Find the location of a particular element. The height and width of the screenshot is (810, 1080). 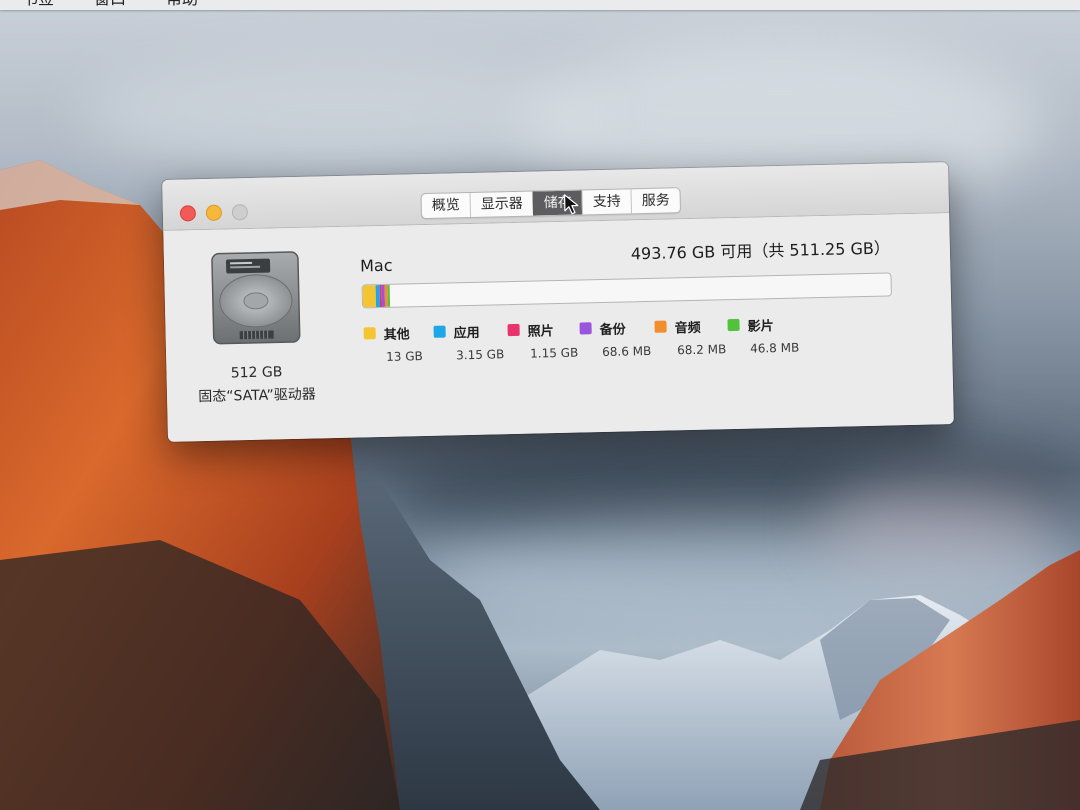

legend-size: 3.15 GB is located at coordinates (480, 355).